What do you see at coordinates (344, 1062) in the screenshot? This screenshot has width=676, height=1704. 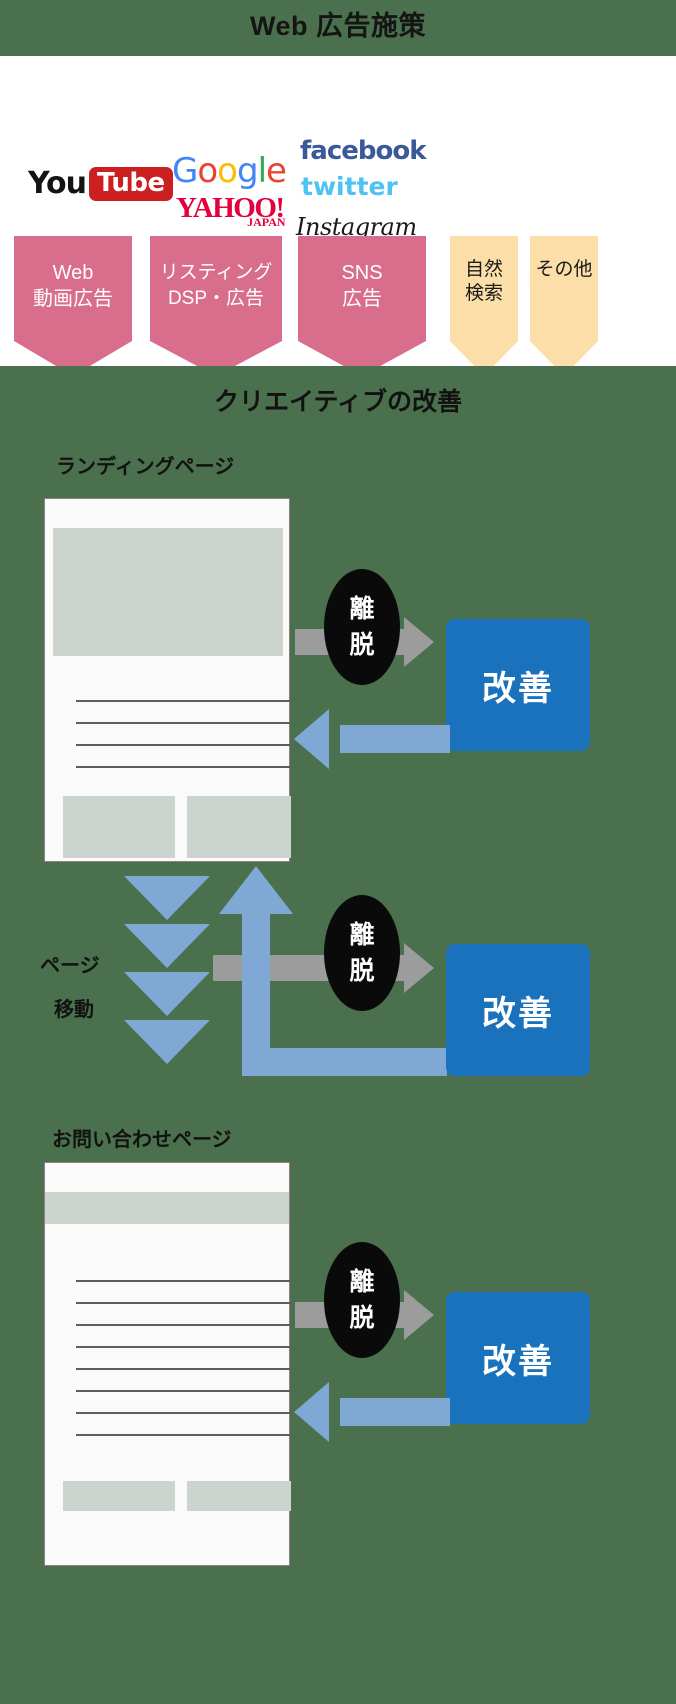 I see `return-arrow-horizontal-transition` at bounding box center [344, 1062].